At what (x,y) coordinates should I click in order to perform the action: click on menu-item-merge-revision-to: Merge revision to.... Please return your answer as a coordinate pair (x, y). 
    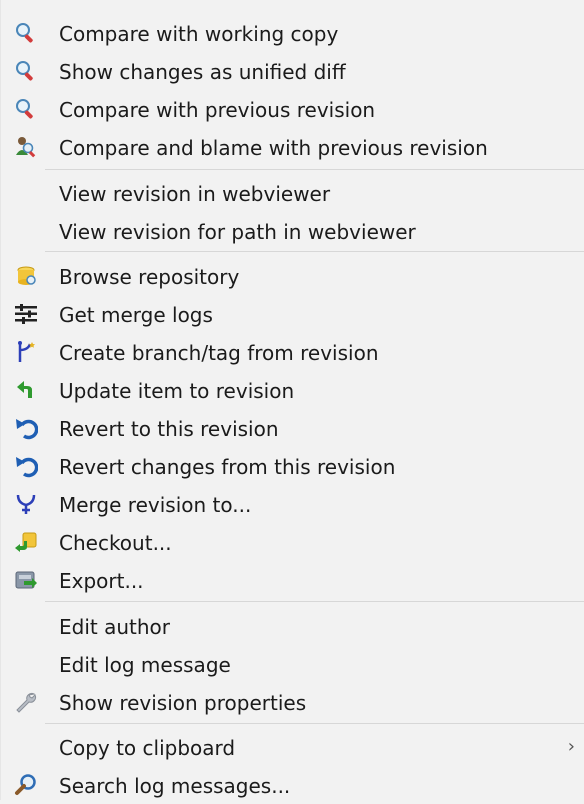
    Looking at the image, I should click on (292, 504).